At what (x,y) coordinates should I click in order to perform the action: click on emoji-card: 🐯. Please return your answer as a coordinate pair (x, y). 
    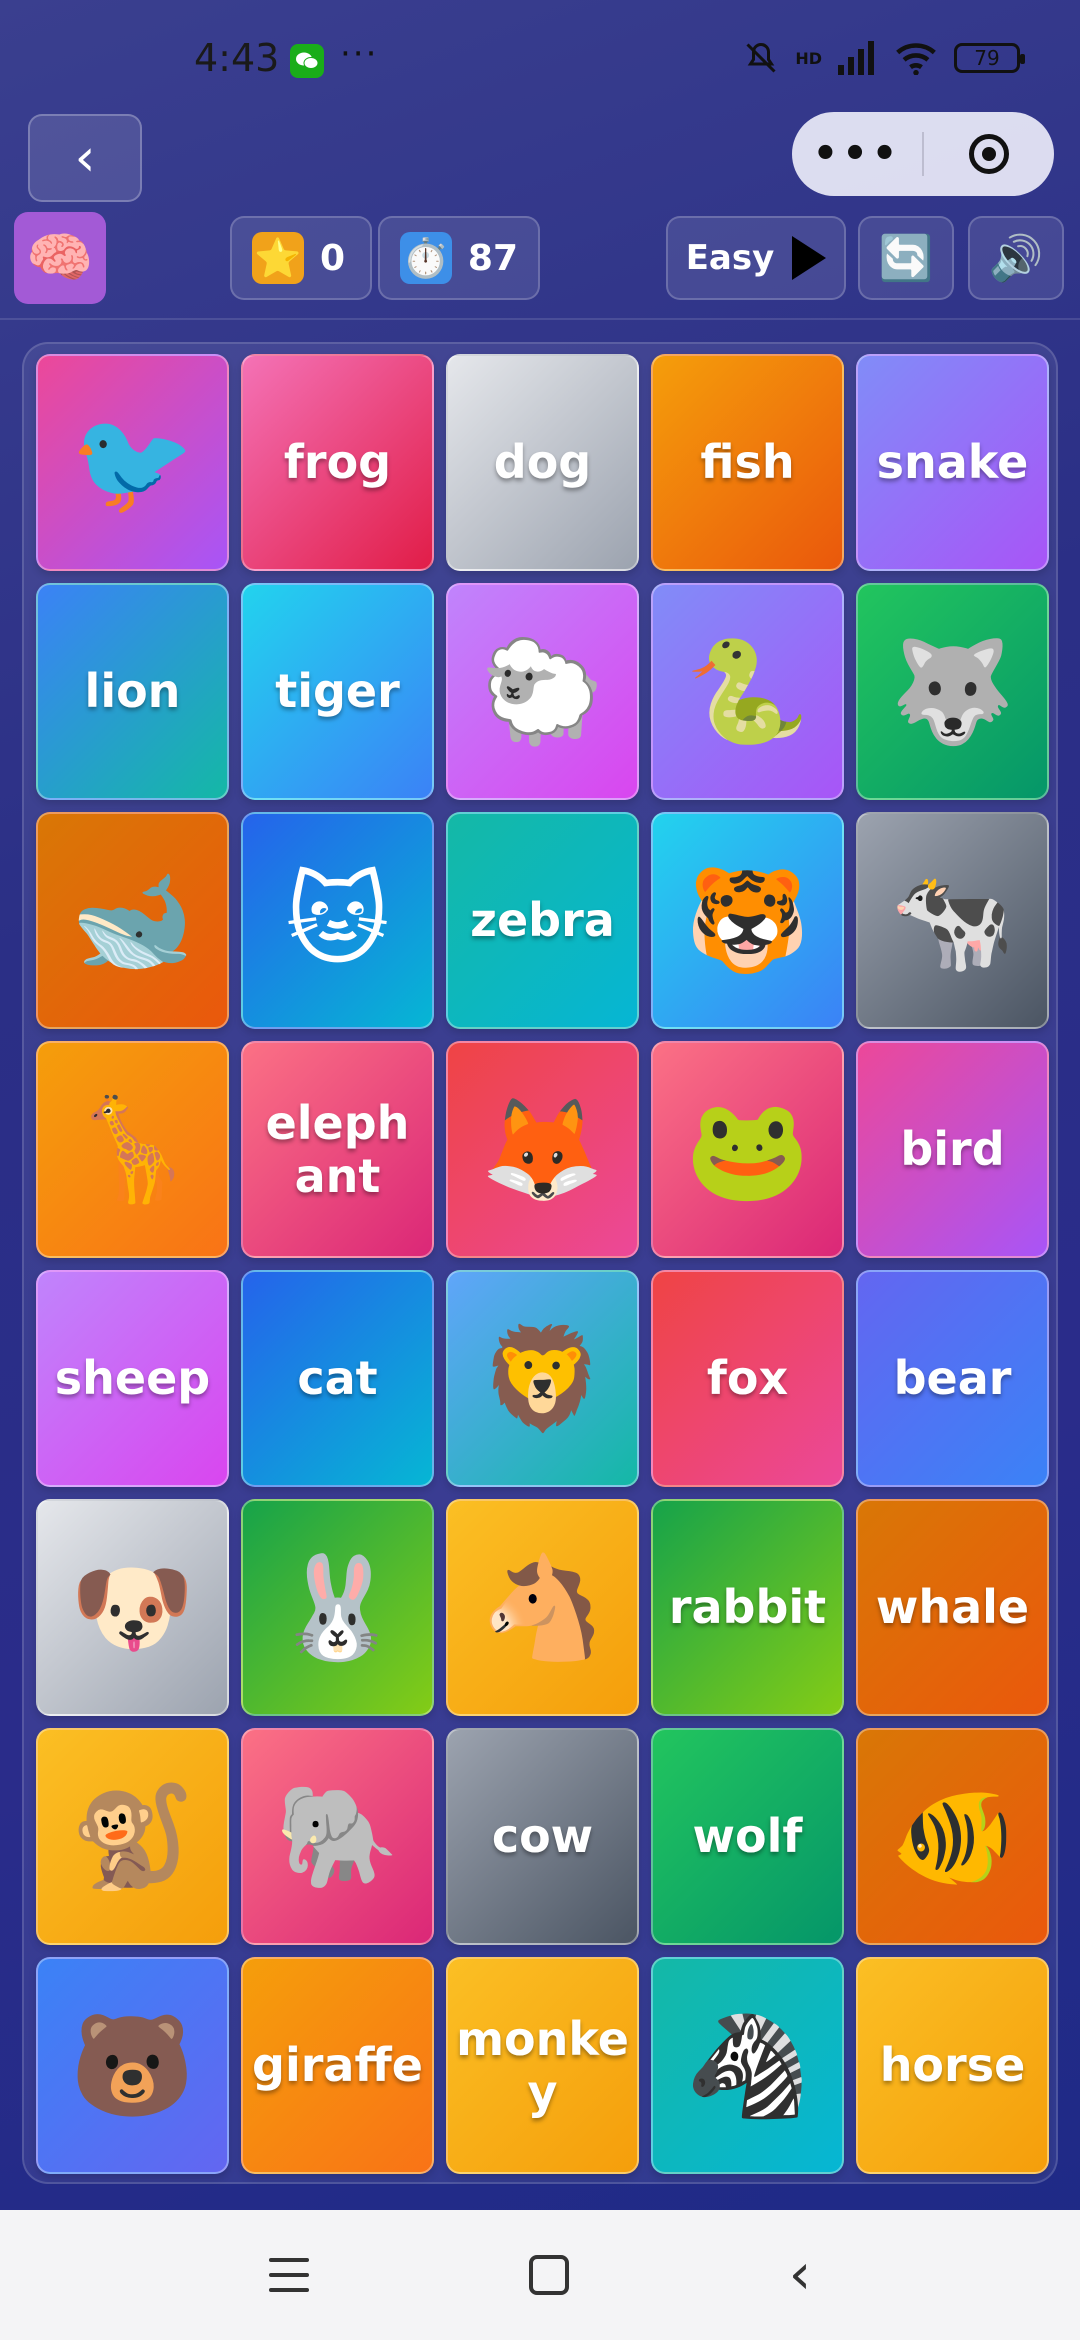
    Looking at the image, I should click on (747, 920).